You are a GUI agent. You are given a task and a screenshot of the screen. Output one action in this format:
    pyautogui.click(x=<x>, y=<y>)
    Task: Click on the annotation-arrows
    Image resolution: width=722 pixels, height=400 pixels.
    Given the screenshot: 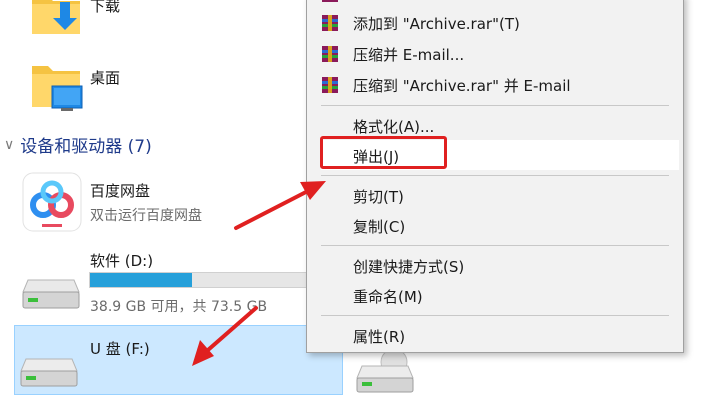 What is the action you would take?
    pyautogui.click(x=259, y=273)
    